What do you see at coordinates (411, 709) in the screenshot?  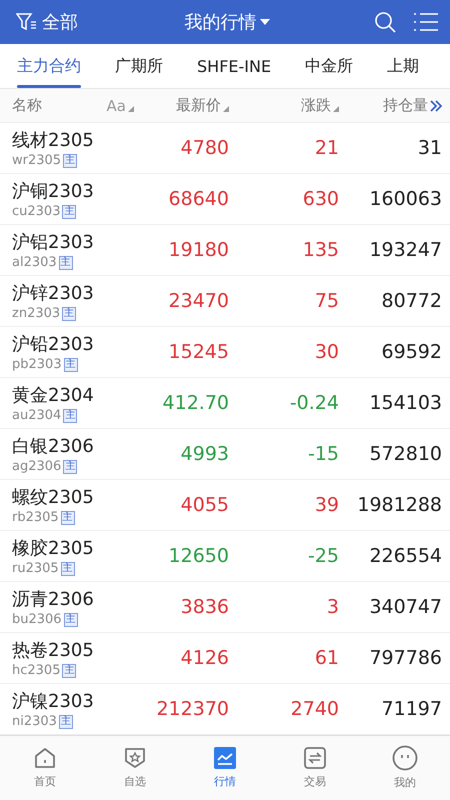 I see `open-interest: 71197` at bounding box center [411, 709].